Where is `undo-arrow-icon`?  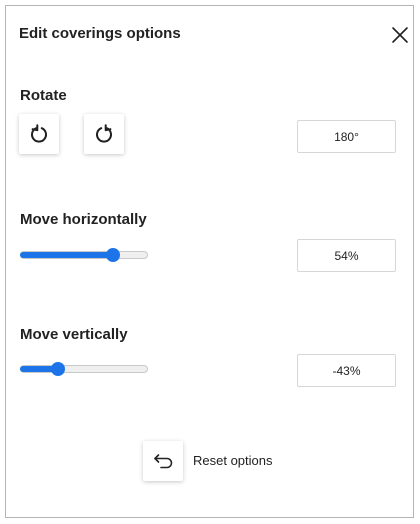 undo-arrow-icon is located at coordinates (163, 461).